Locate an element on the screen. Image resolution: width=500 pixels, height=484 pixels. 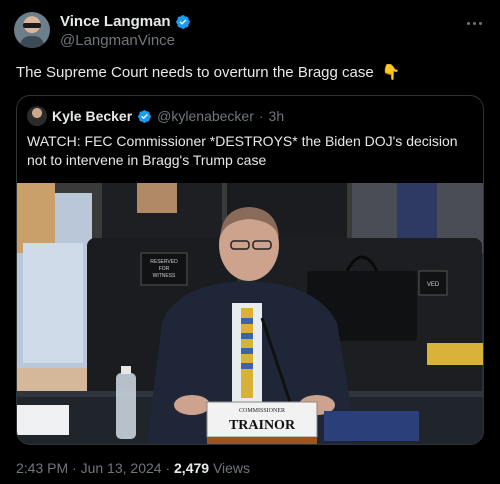
more-options-button is located at coordinates (474, 23).